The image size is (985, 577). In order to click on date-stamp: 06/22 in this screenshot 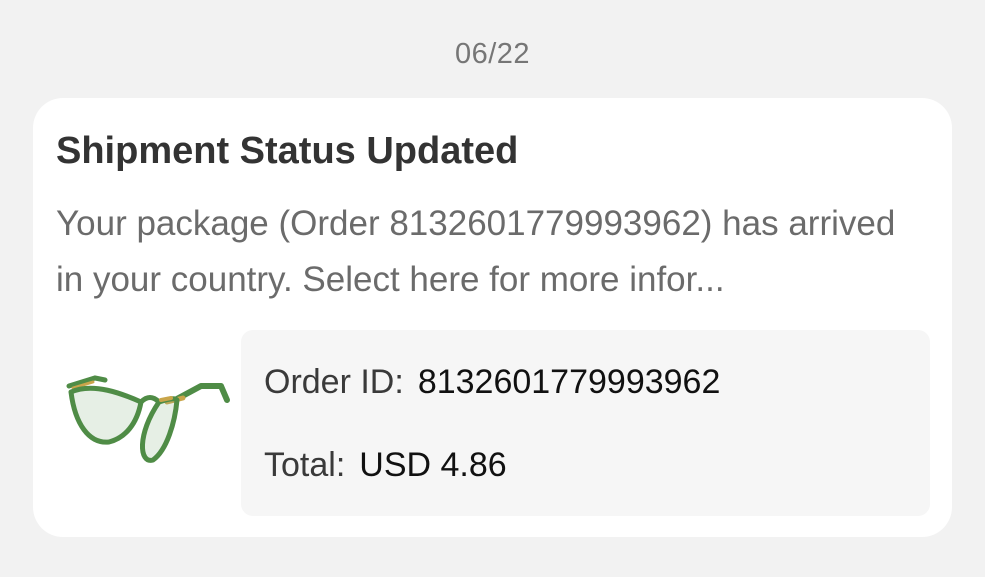, I will do `click(492, 54)`.